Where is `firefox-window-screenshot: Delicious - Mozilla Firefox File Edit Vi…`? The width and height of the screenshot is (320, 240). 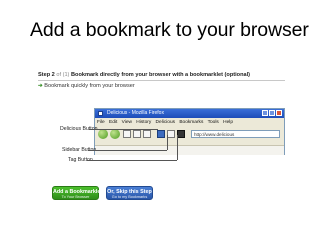 firefox-window-screenshot: Delicious - Mozilla Firefox File Edit Vi… is located at coordinates (189, 131).